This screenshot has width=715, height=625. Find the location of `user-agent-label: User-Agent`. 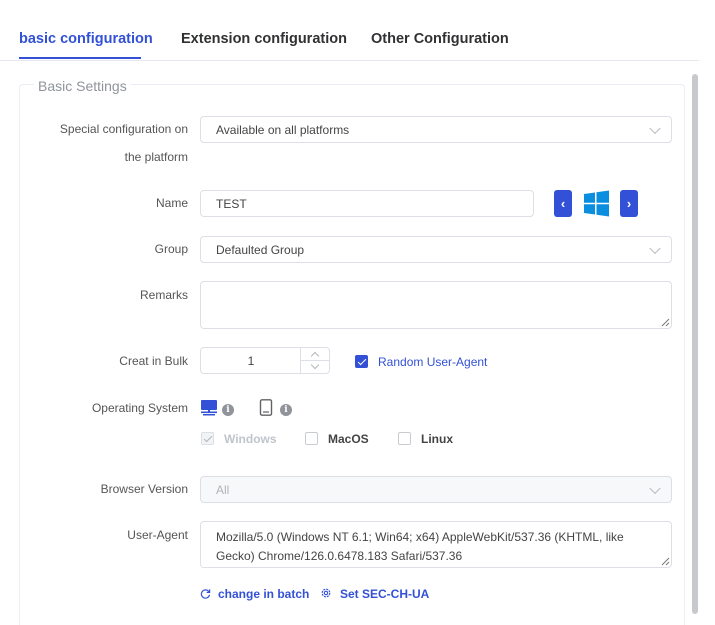

user-agent-label: User-Agent is located at coordinates (157, 535).